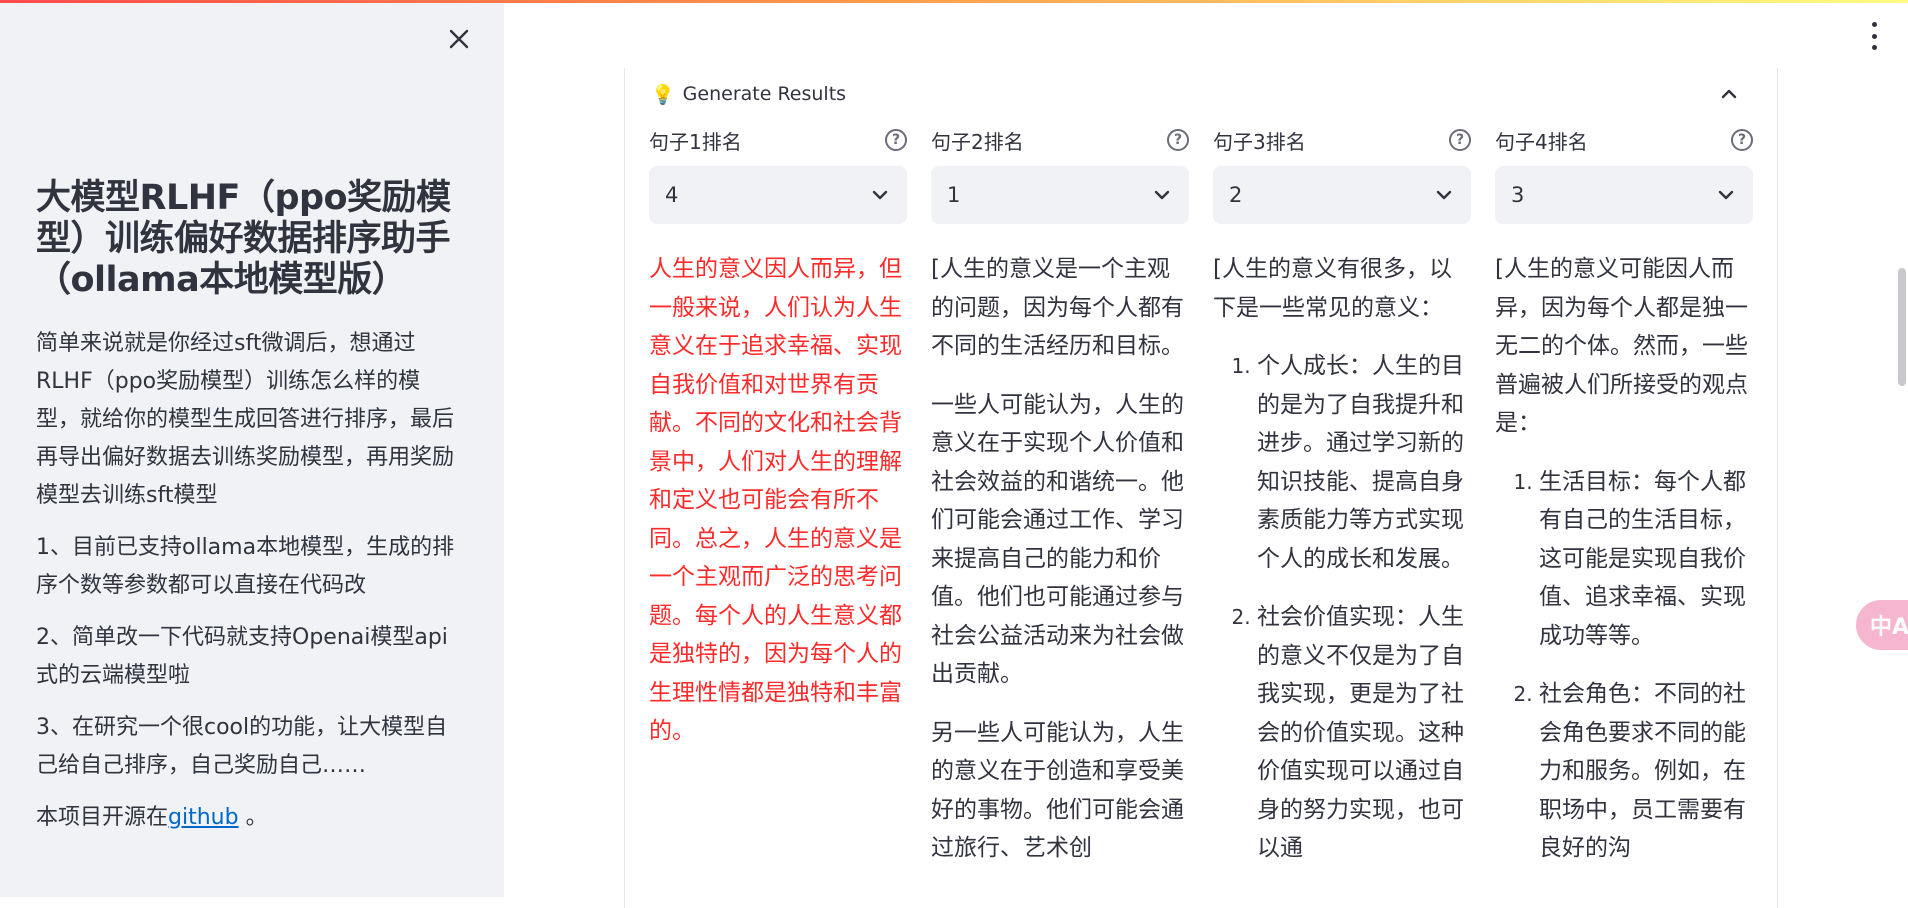 This screenshot has height=908, width=1908. Describe the element at coordinates (102, 817) in the screenshot. I see `opensource-prefix: 本项目开源在` at that location.